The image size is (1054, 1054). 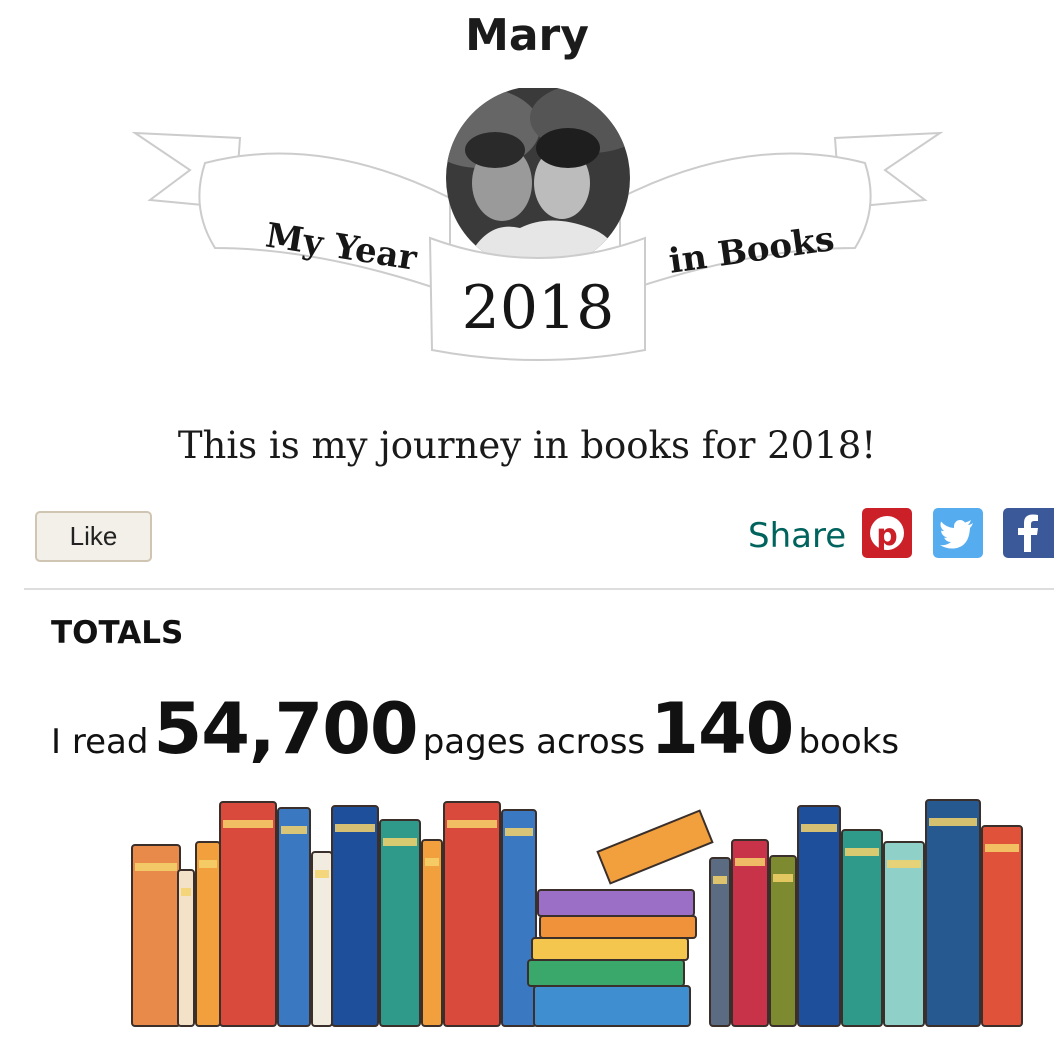 I want to click on twitter-icon, so click(x=956, y=534).